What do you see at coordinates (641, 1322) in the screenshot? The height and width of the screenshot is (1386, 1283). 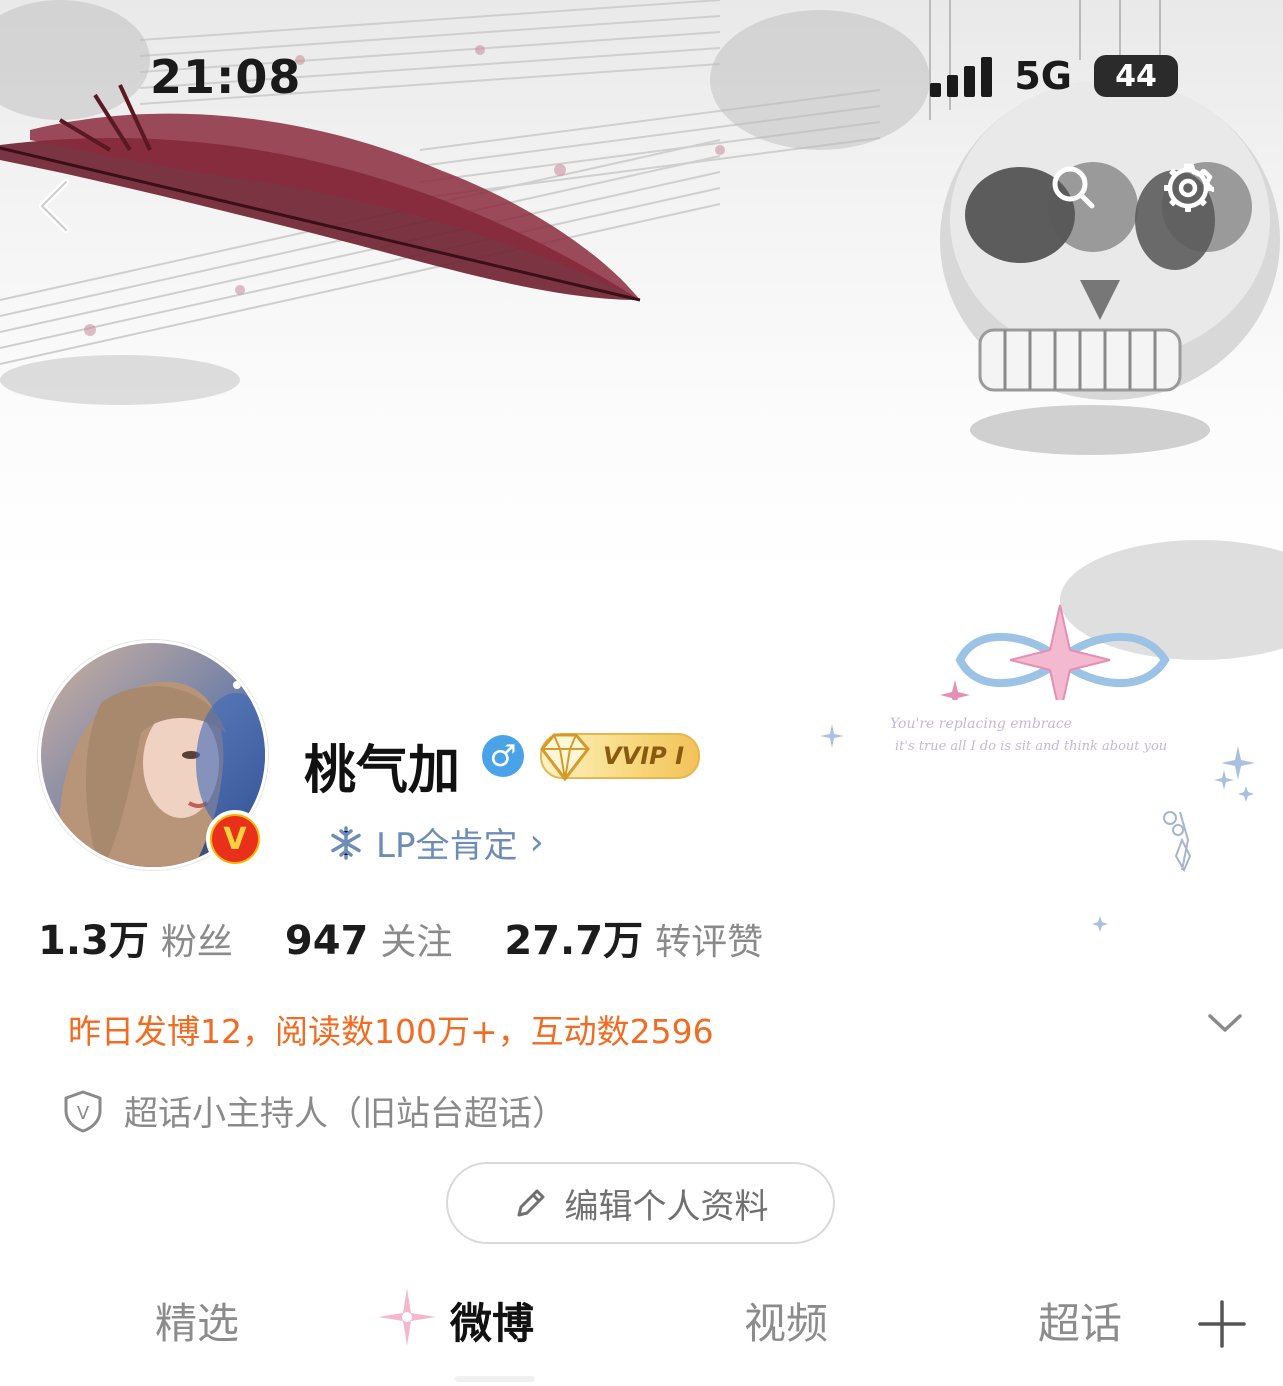 I see `profile-tabs: 精选 微博 视频 超话` at bounding box center [641, 1322].